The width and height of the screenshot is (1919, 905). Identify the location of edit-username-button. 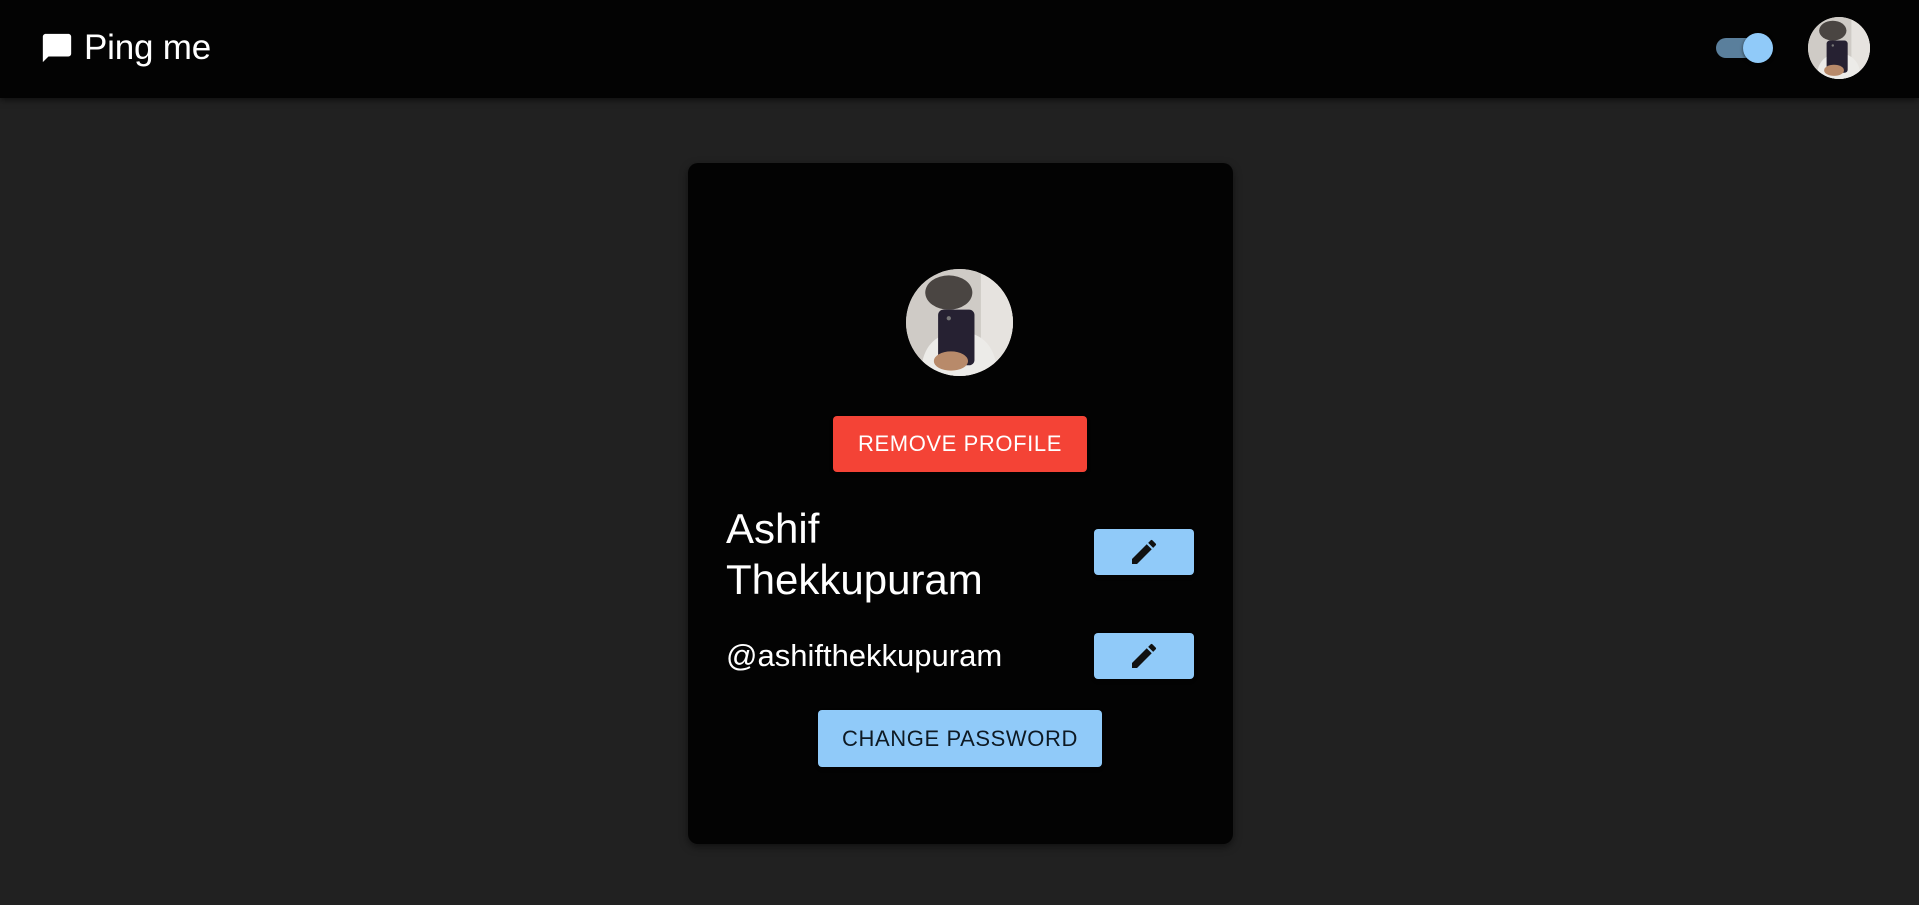
(1144, 656).